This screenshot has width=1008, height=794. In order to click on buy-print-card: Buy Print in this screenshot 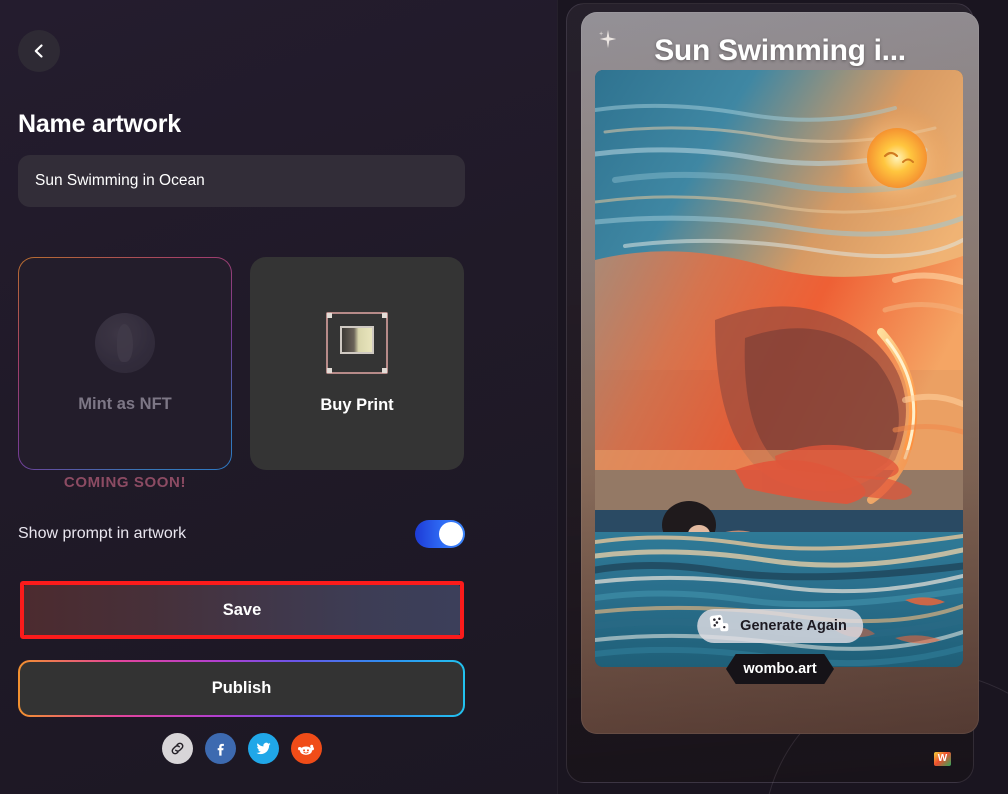, I will do `click(357, 363)`.